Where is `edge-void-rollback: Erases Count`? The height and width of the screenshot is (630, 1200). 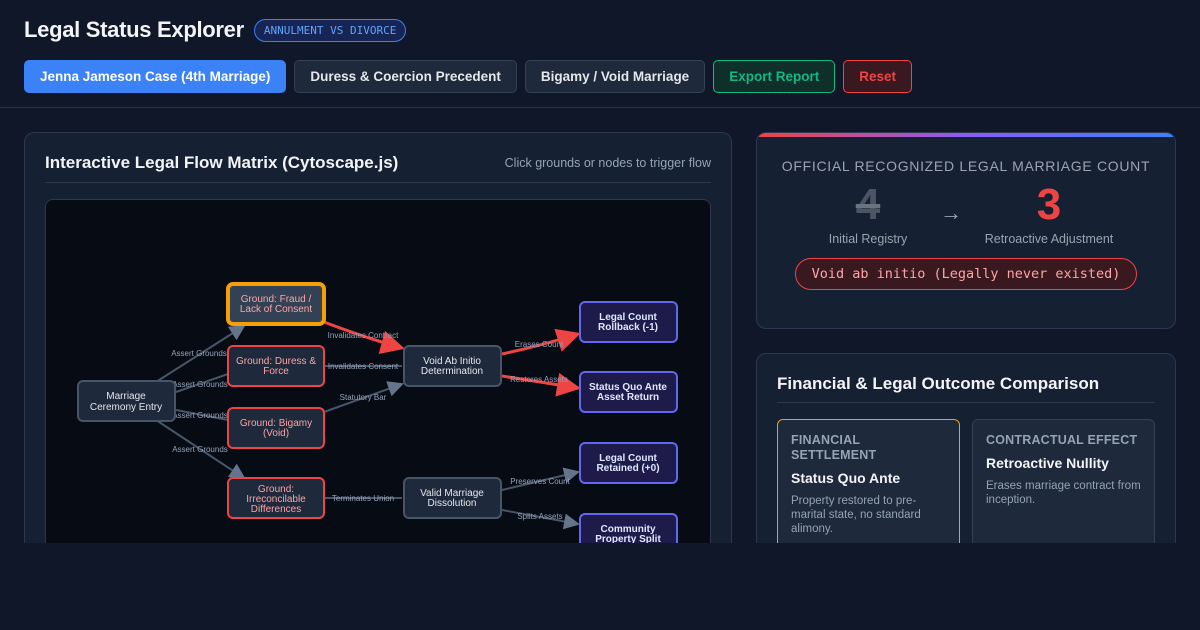 edge-void-rollback: Erases Count is located at coordinates (541, 342).